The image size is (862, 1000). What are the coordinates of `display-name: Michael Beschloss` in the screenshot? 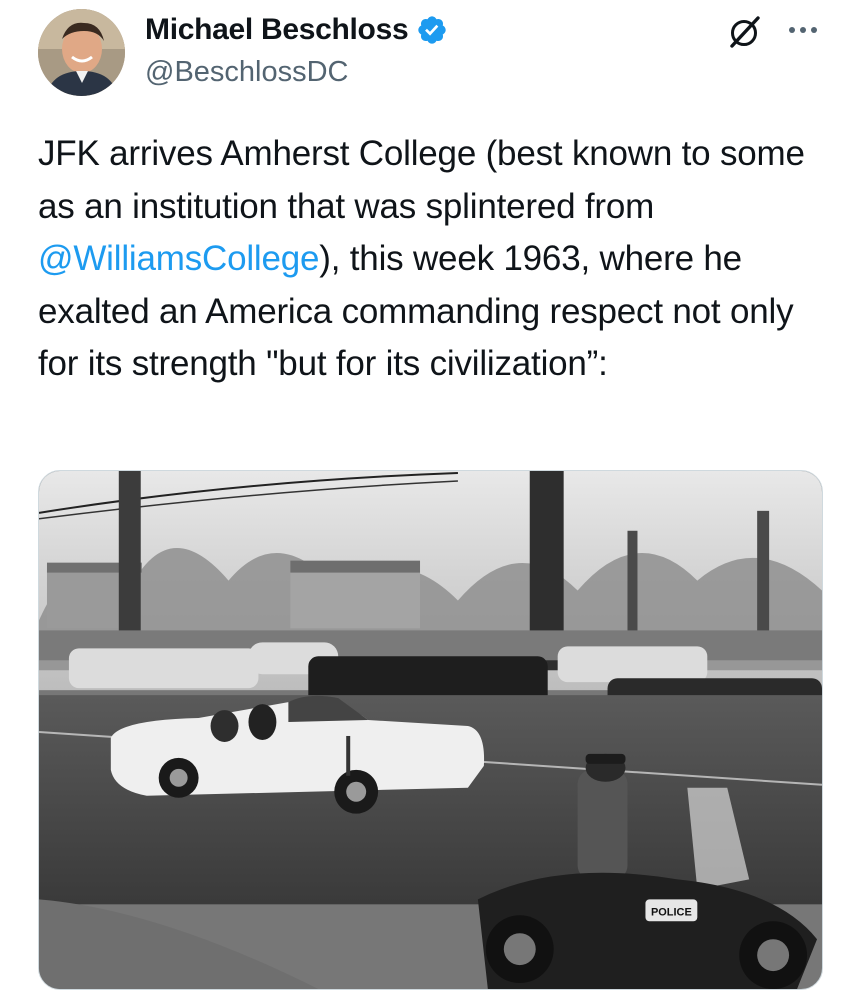 It's located at (277, 30).